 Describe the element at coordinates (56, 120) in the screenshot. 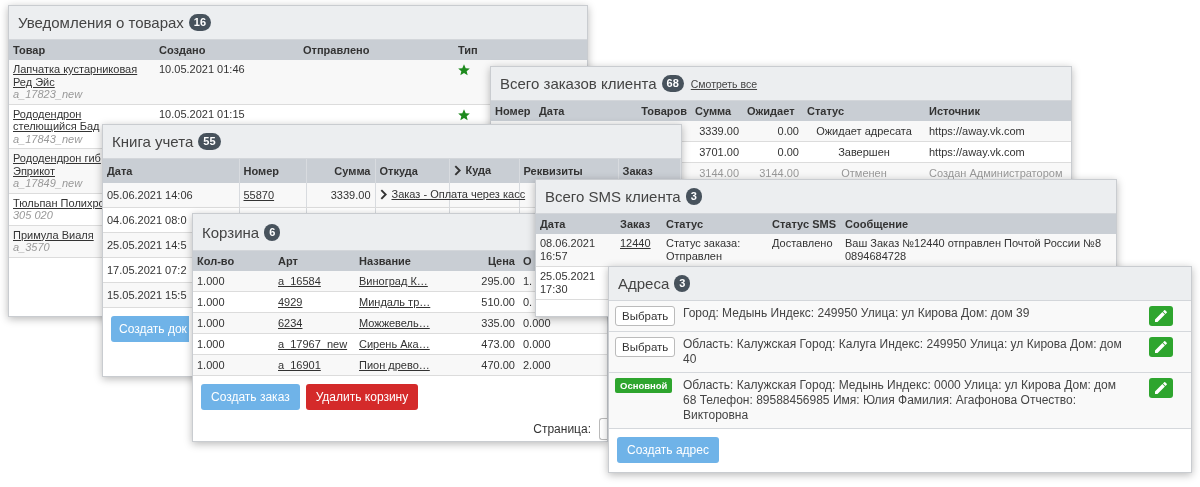

I see `product-link: Рододендрон стелющийся Бад` at that location.